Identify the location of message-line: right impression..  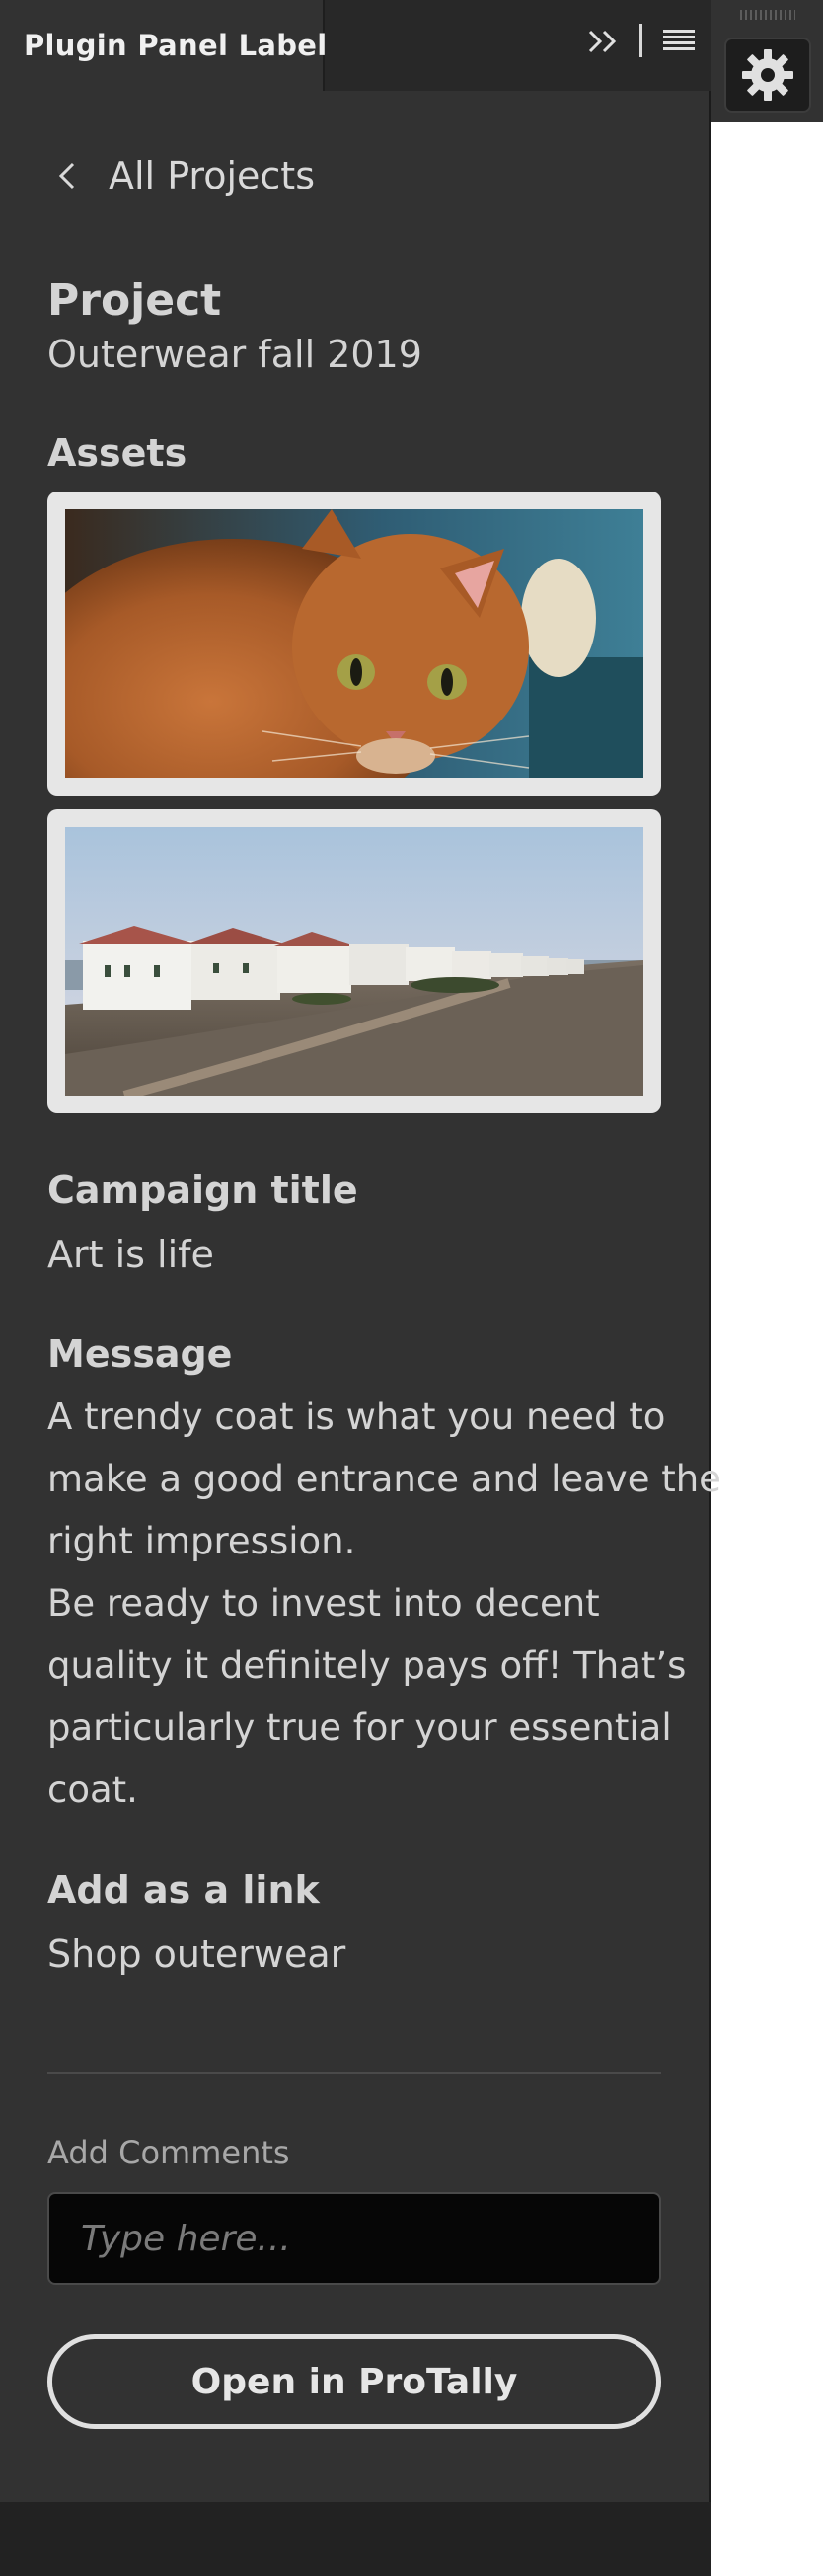
(201, 1541).